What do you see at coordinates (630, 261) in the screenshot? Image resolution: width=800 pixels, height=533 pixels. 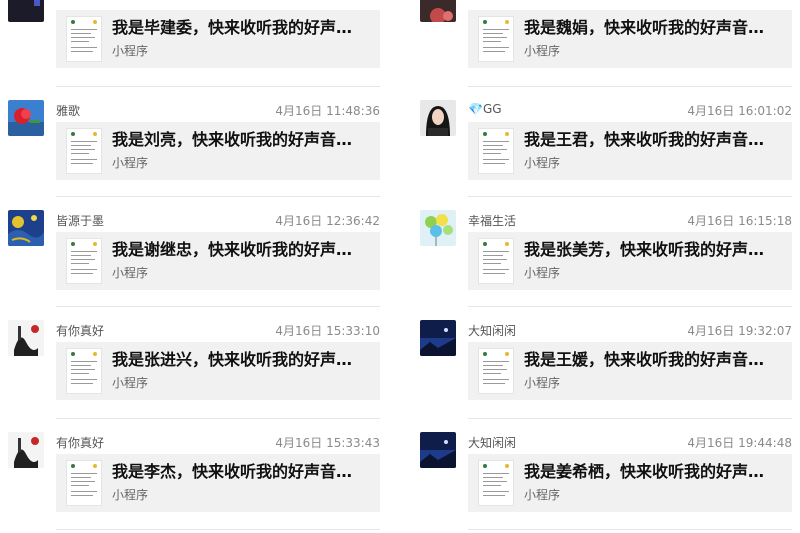 I see `mini-program-card: 我是张美芳，快来收听我的好声… 小程序` at bounding box center [630, 261].